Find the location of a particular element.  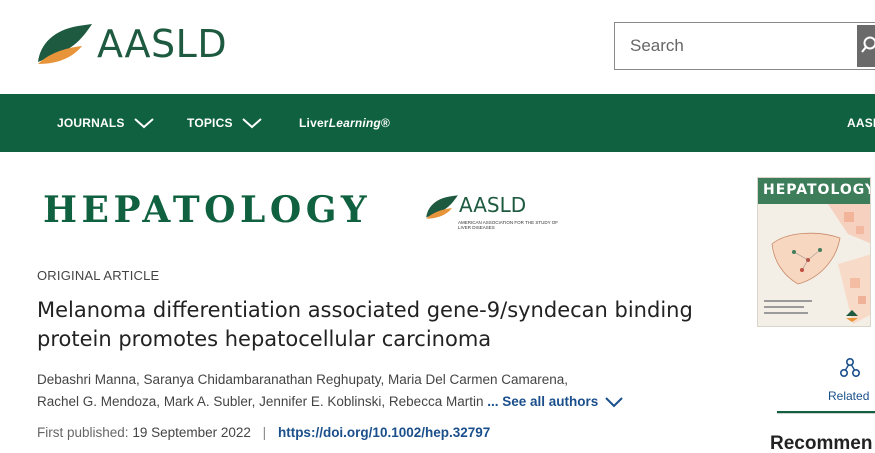

search-icon is located at coordinates (868, 44).